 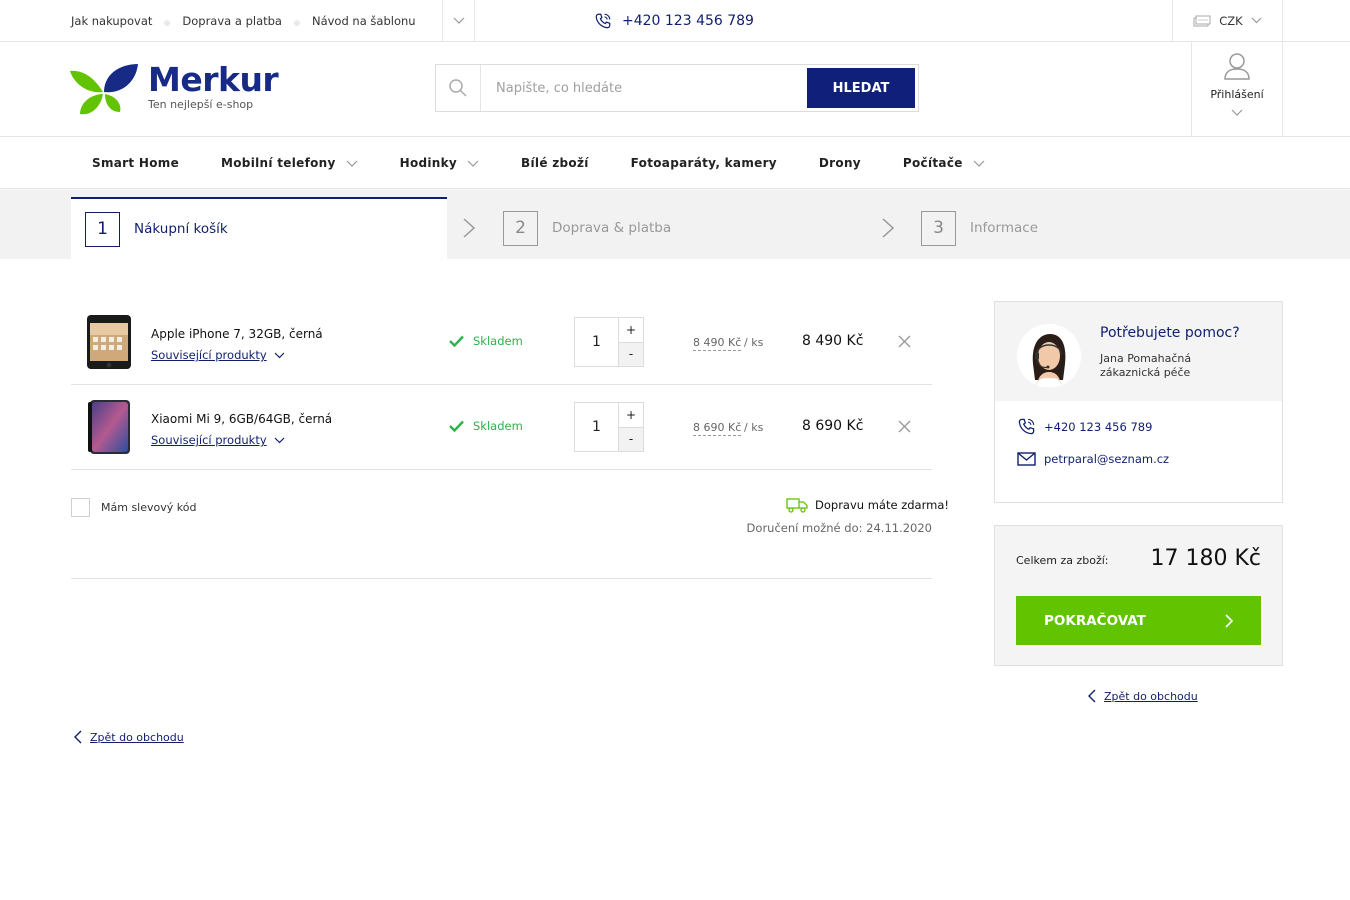 I want to click on support-role: zákaznická péče, so click(x=1145, y=372).